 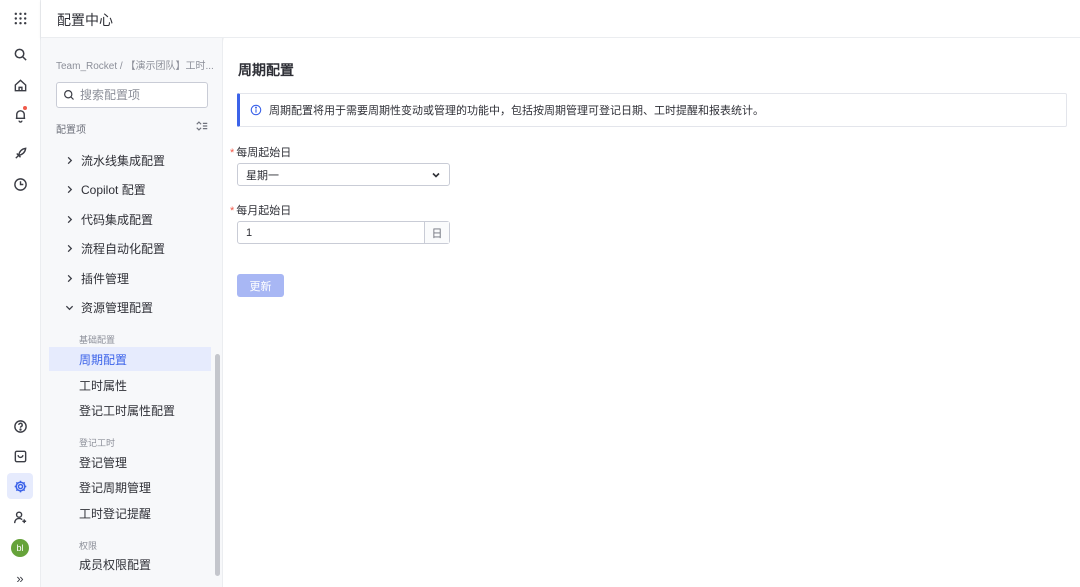 What do you see at coordinates (20, 153) in the screenshot?
I see `rocket-icon` at bounding box center [20, 153].